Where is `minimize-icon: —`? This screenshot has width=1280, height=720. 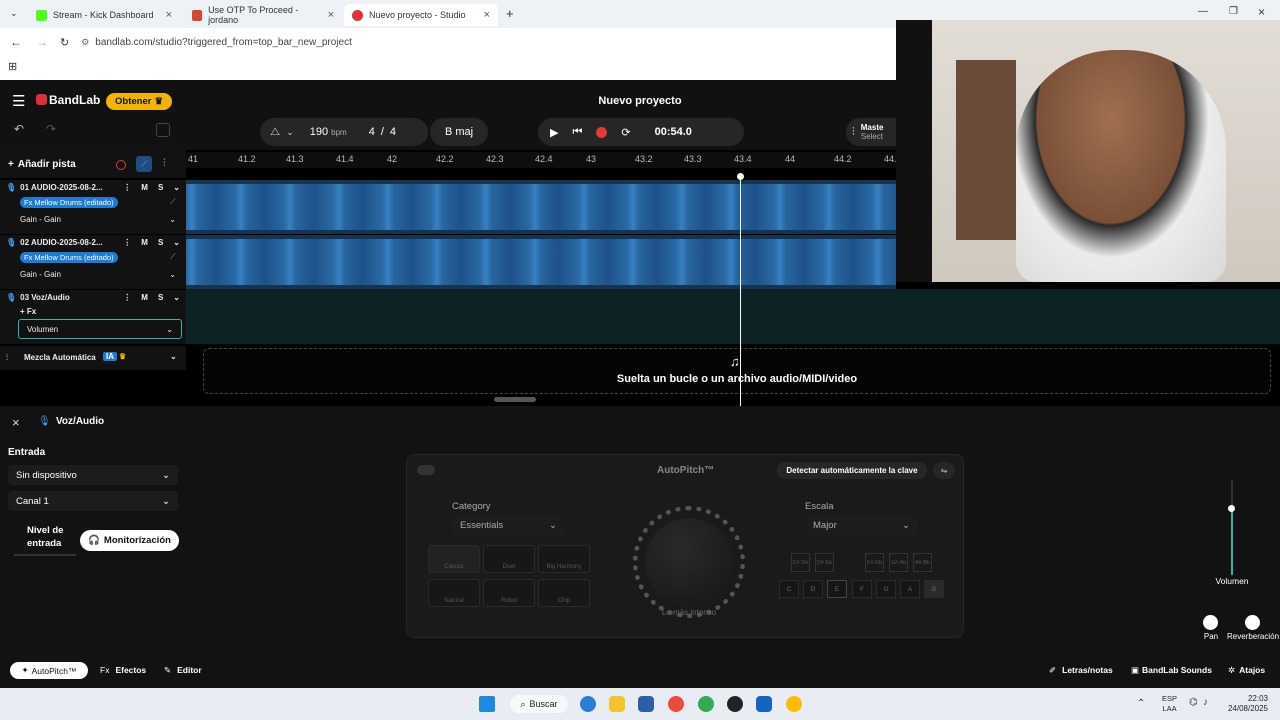
minimize-icon: — is located at coordinates (1203, 11).